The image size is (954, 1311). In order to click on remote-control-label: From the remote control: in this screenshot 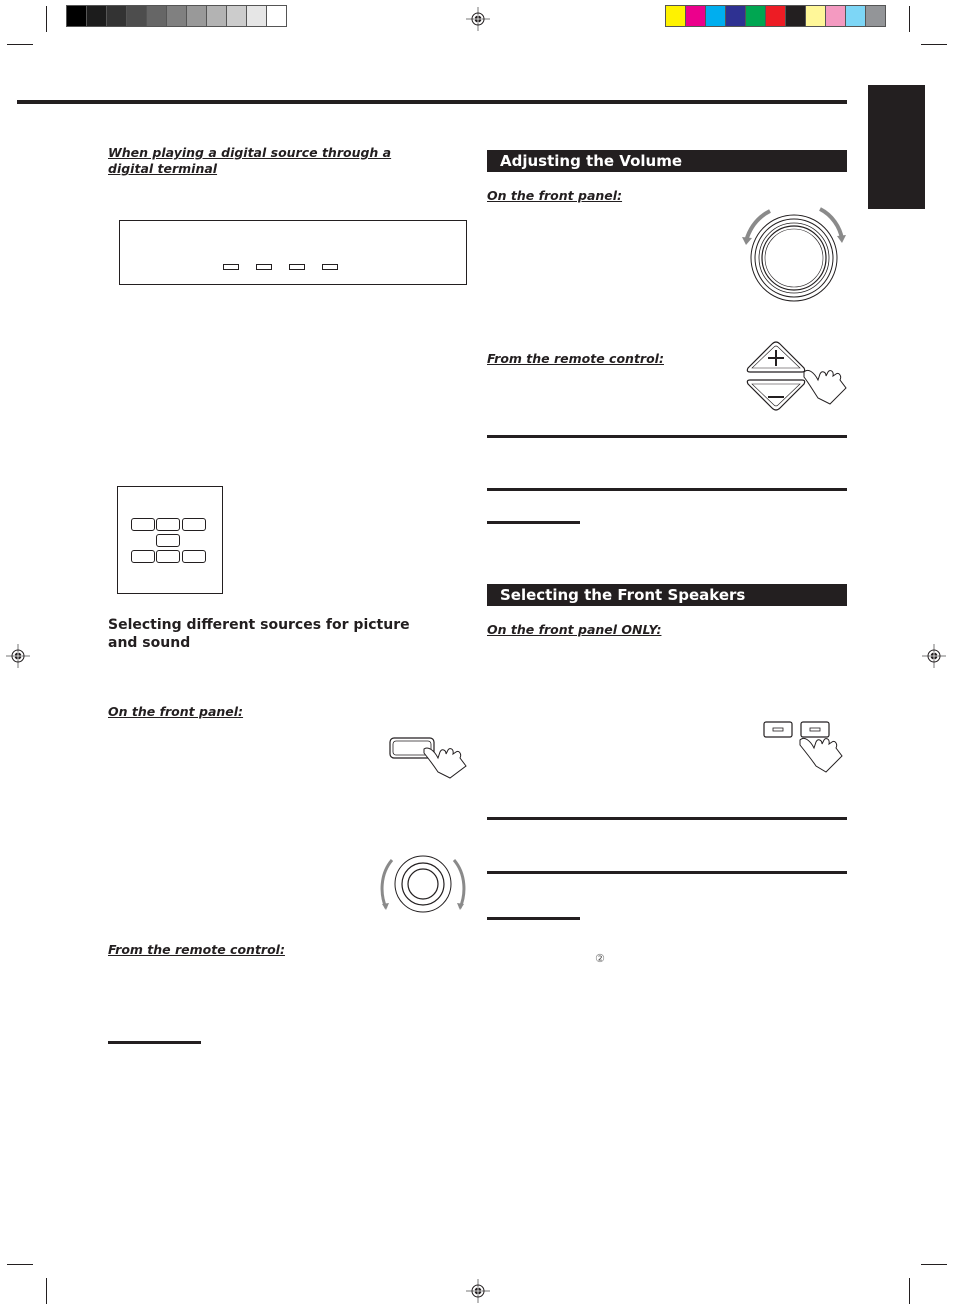, I will do `click(196, 949)`.